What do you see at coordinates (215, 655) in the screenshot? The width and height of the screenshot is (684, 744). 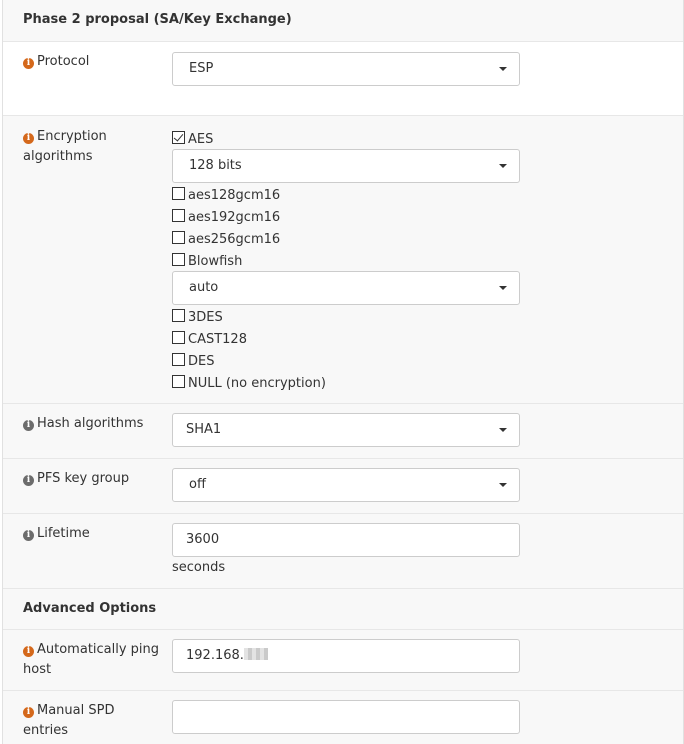 I see `ping-host-value: 192.168.` at bounding box center [215, 655].